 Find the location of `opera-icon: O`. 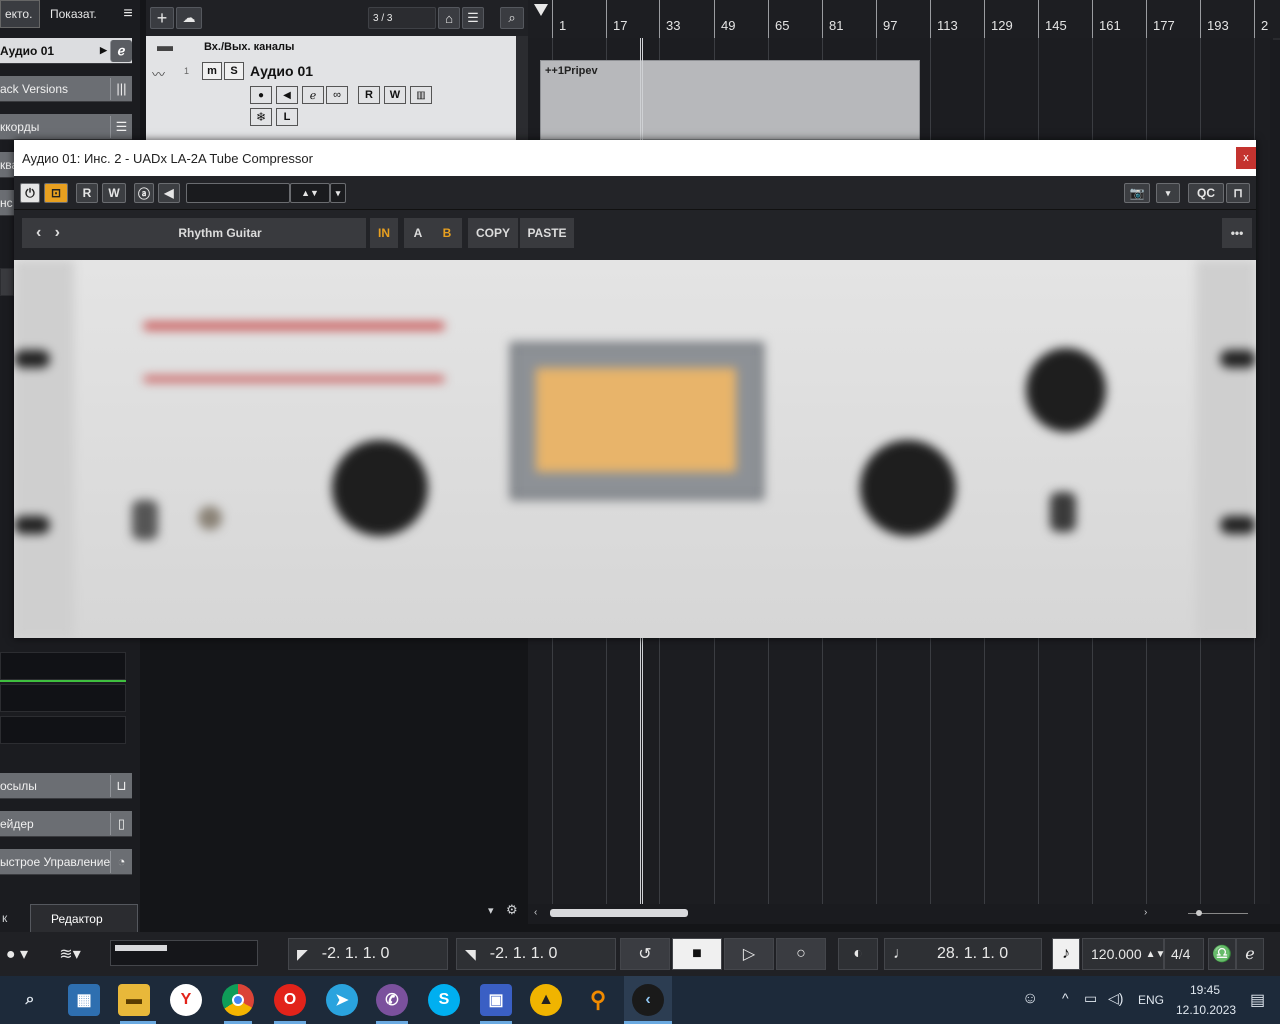

opera-icon: O is located at coordinates (290, 1000).